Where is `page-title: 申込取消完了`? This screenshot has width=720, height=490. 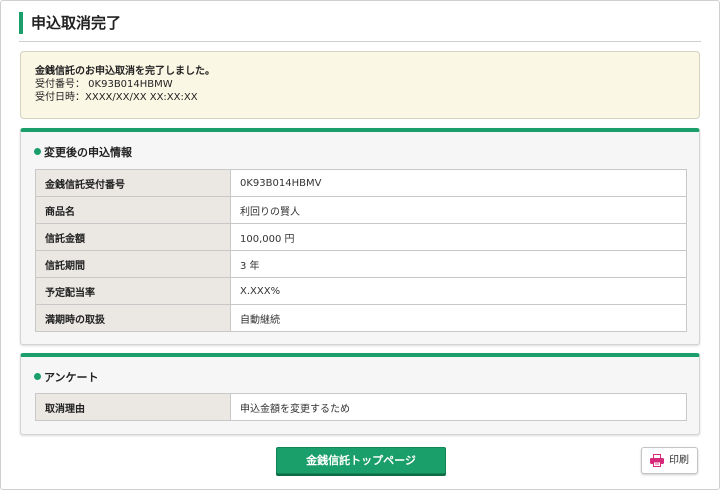
page-title: 申込取消完了 is located at coordinates (76, 23).